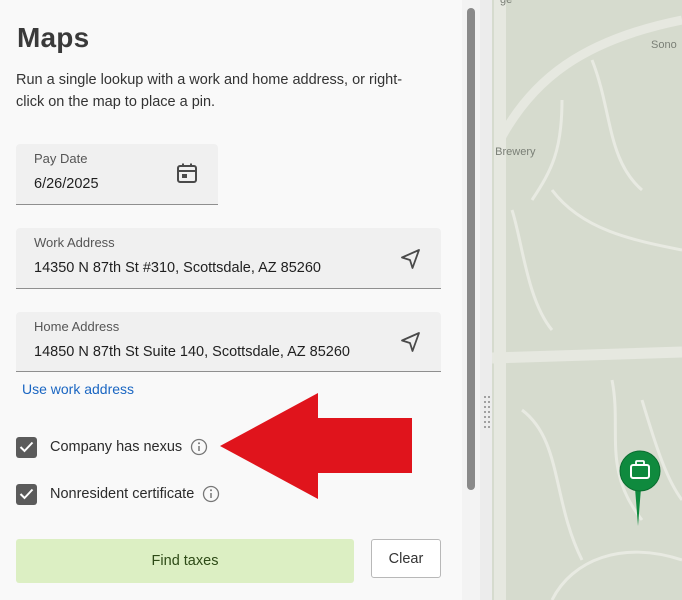  I want to click on map-label: ge, so click(506, 3).